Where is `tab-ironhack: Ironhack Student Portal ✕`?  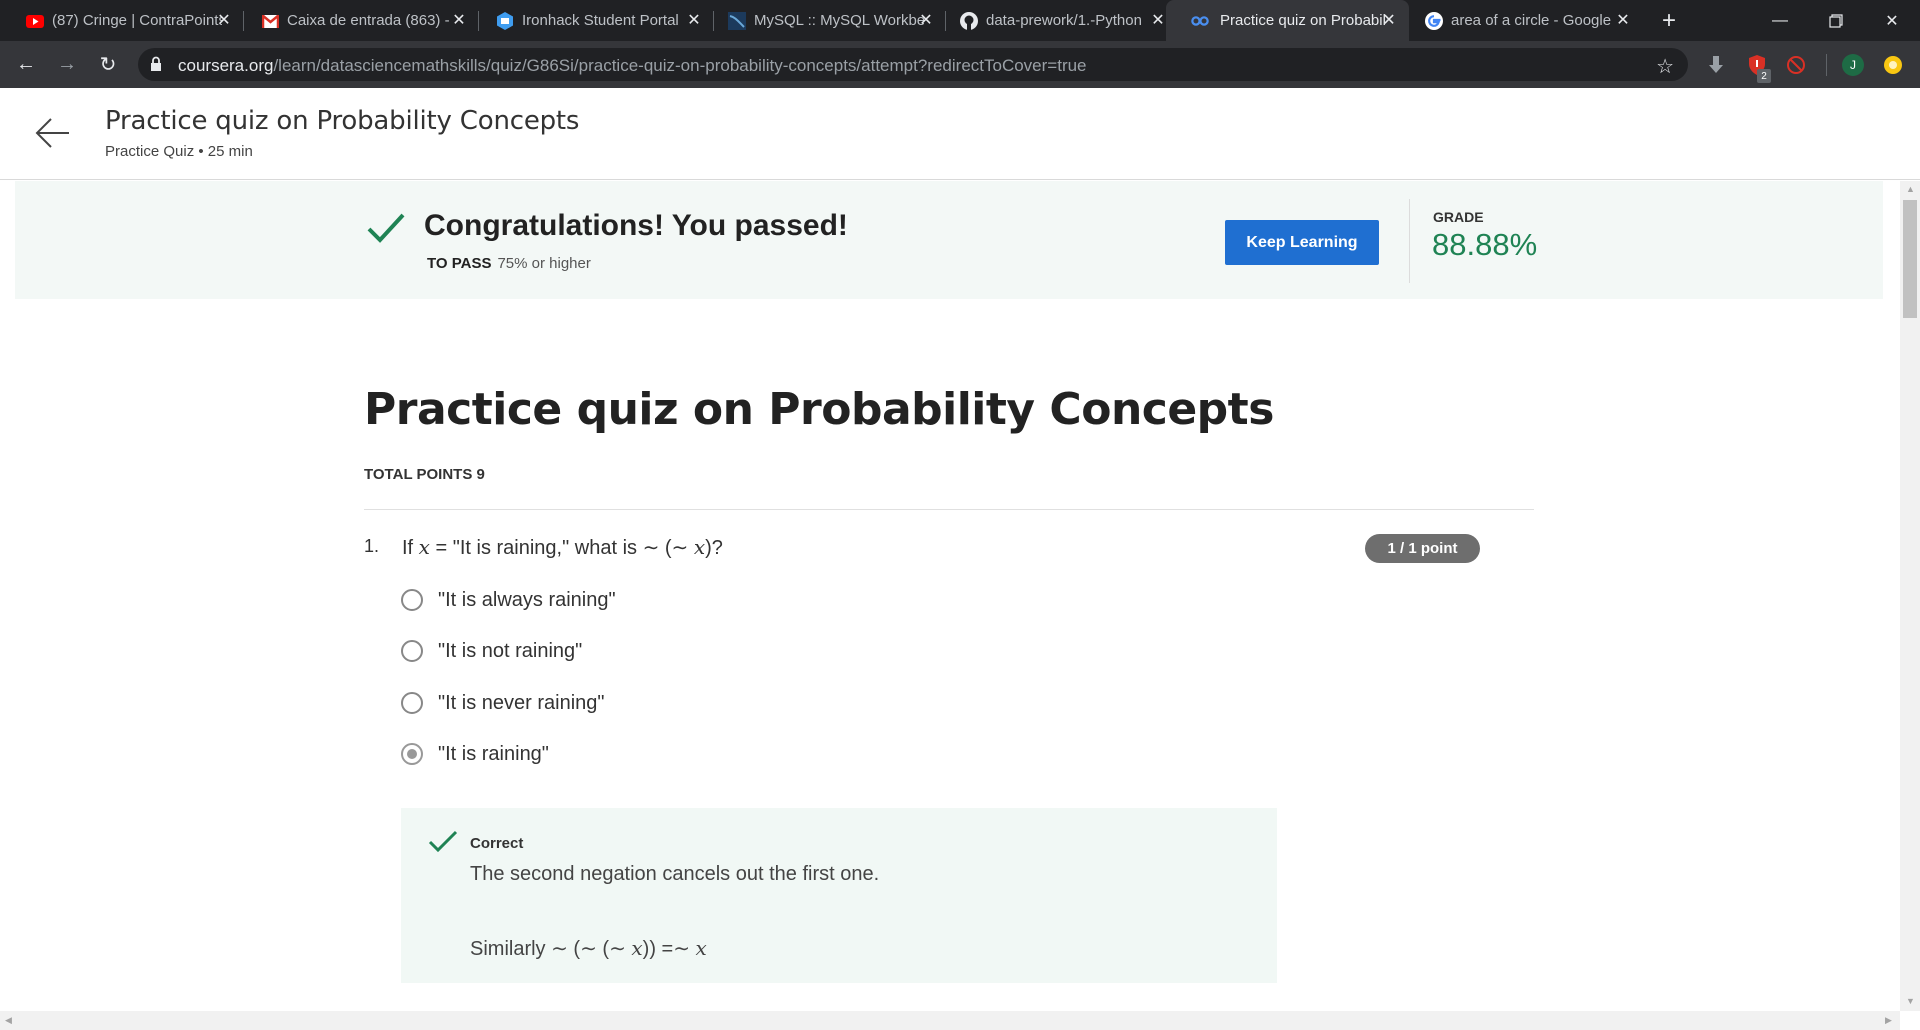
tab-ironhack: Ironhack Student Portal ✕ is located at coordinates (605, 20).